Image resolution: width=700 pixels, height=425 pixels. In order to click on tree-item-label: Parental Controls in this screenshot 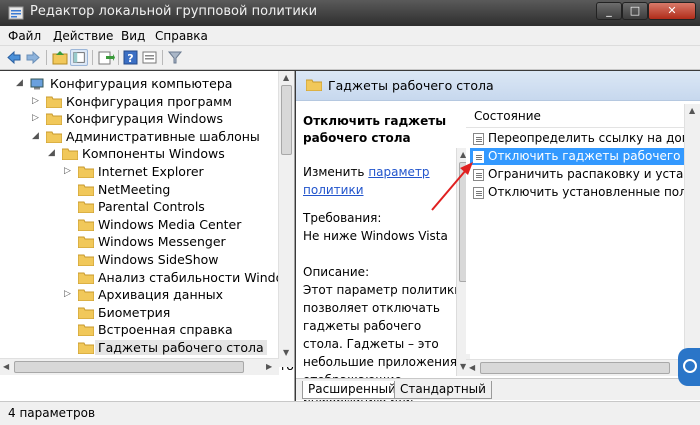, I will do `click(151, 207)`.